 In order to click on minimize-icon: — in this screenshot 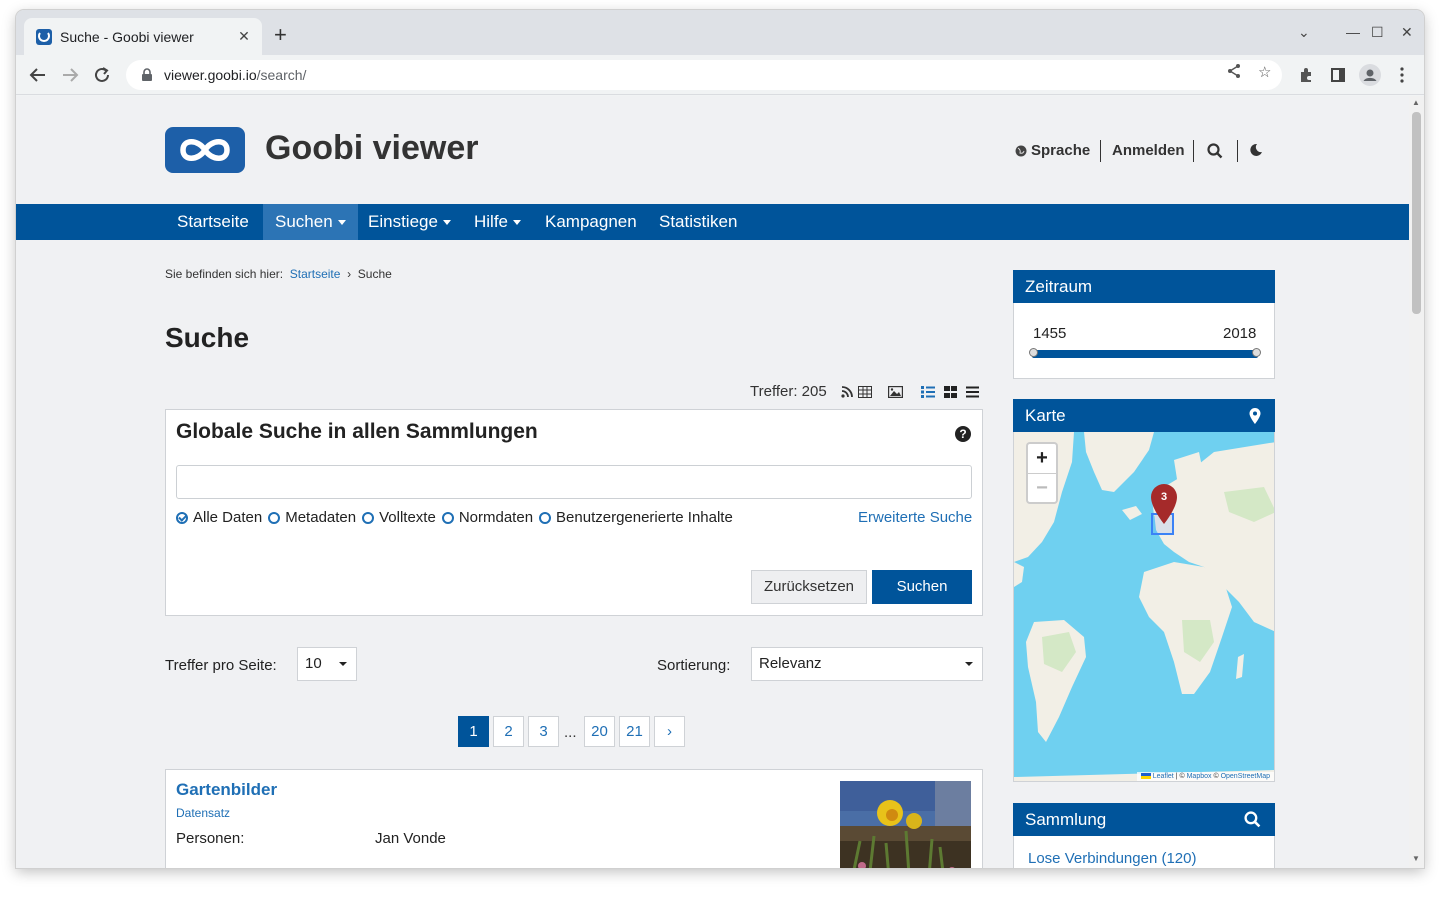, I will do `click(1353, 32)`.